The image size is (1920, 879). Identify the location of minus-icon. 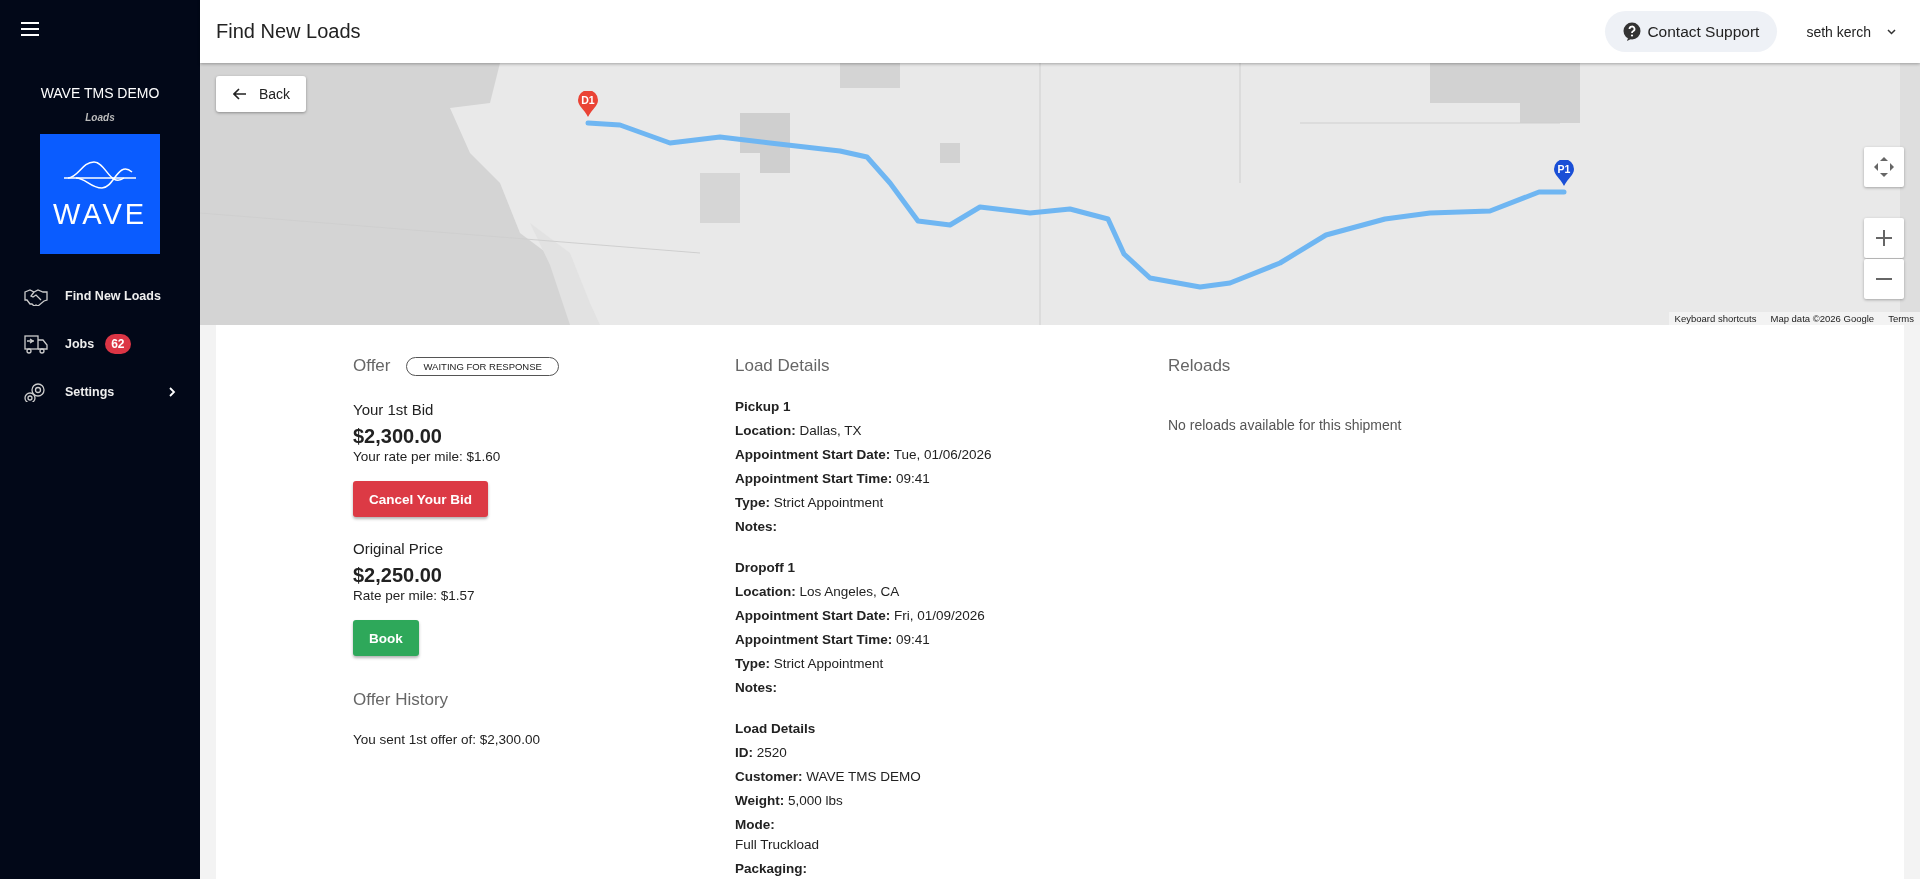
(1884, 279).